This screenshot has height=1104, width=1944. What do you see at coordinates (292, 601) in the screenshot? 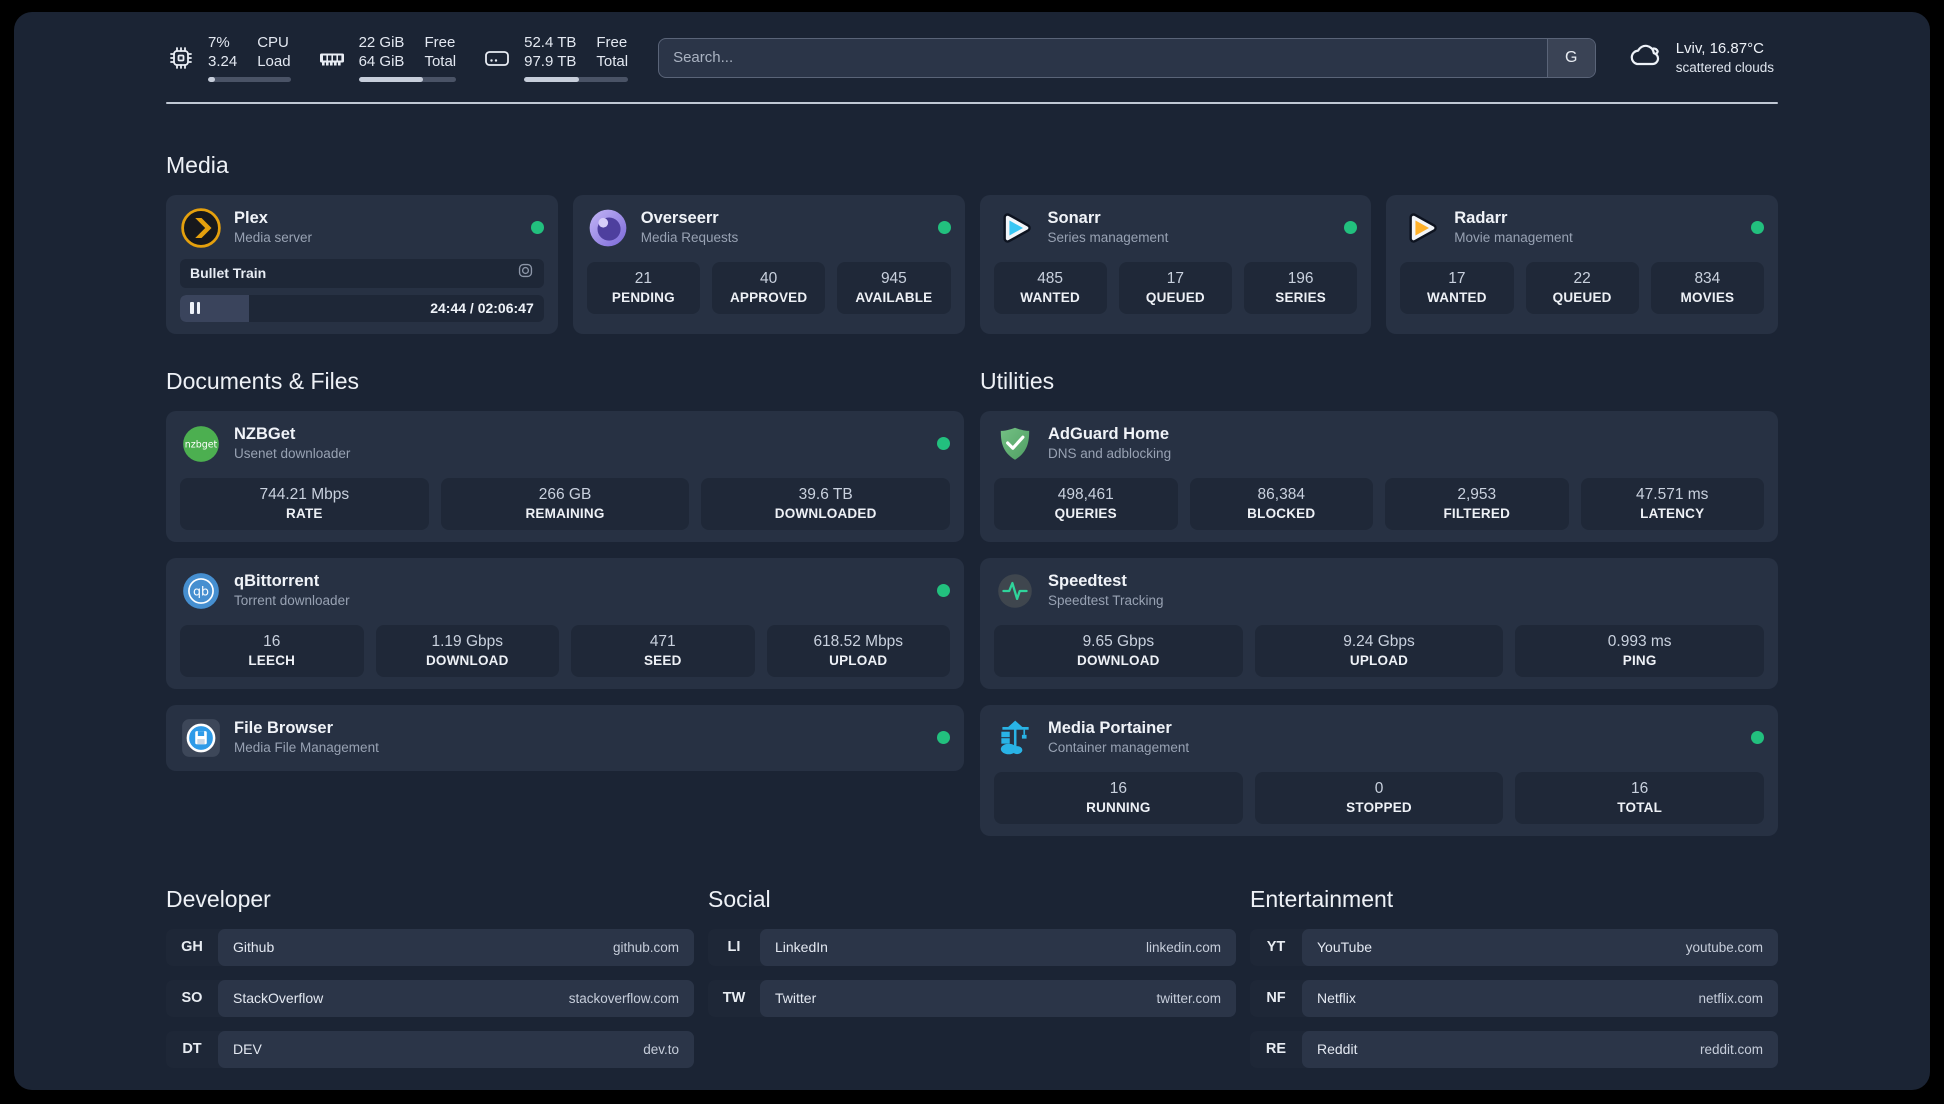
I see `app-subtitle: Torrent downloader` at bounding box center [292, 601].